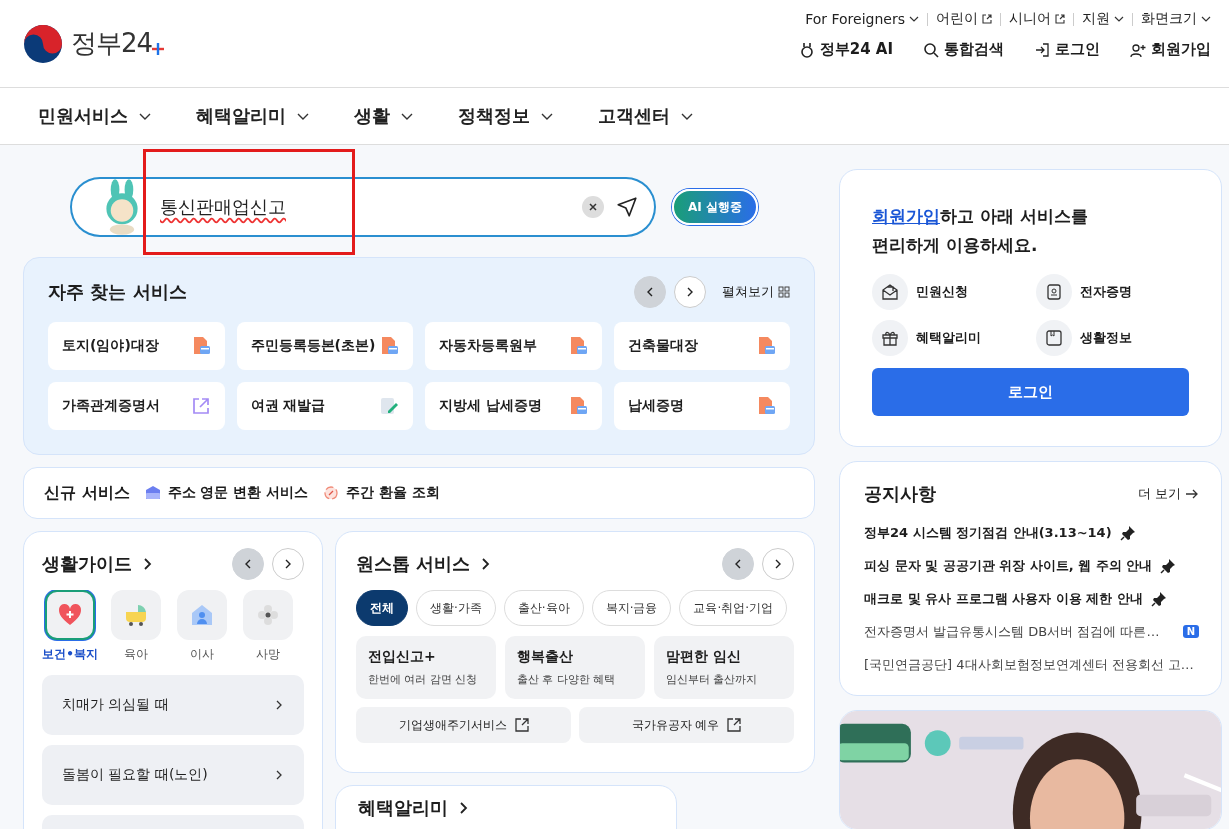  I want to click on notice-item: 매크로 및 유사 프로그램 사용자 이용 제한 안내, so click(1031, 598).